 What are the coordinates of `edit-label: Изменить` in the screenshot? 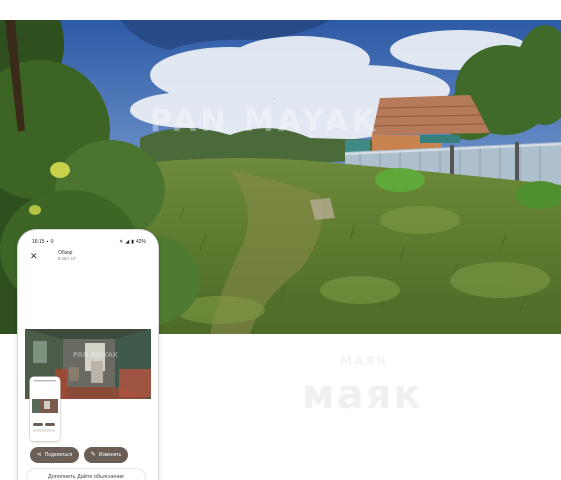 It's located at (110, 455).